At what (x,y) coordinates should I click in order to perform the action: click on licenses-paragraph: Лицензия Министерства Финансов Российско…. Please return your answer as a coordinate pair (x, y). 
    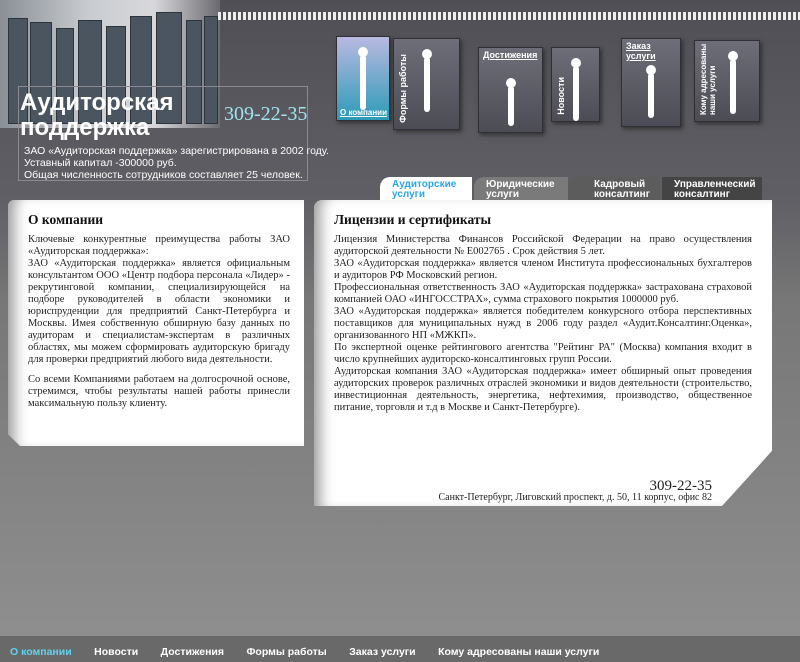
    Looking at the image, I should click on (543, 245).